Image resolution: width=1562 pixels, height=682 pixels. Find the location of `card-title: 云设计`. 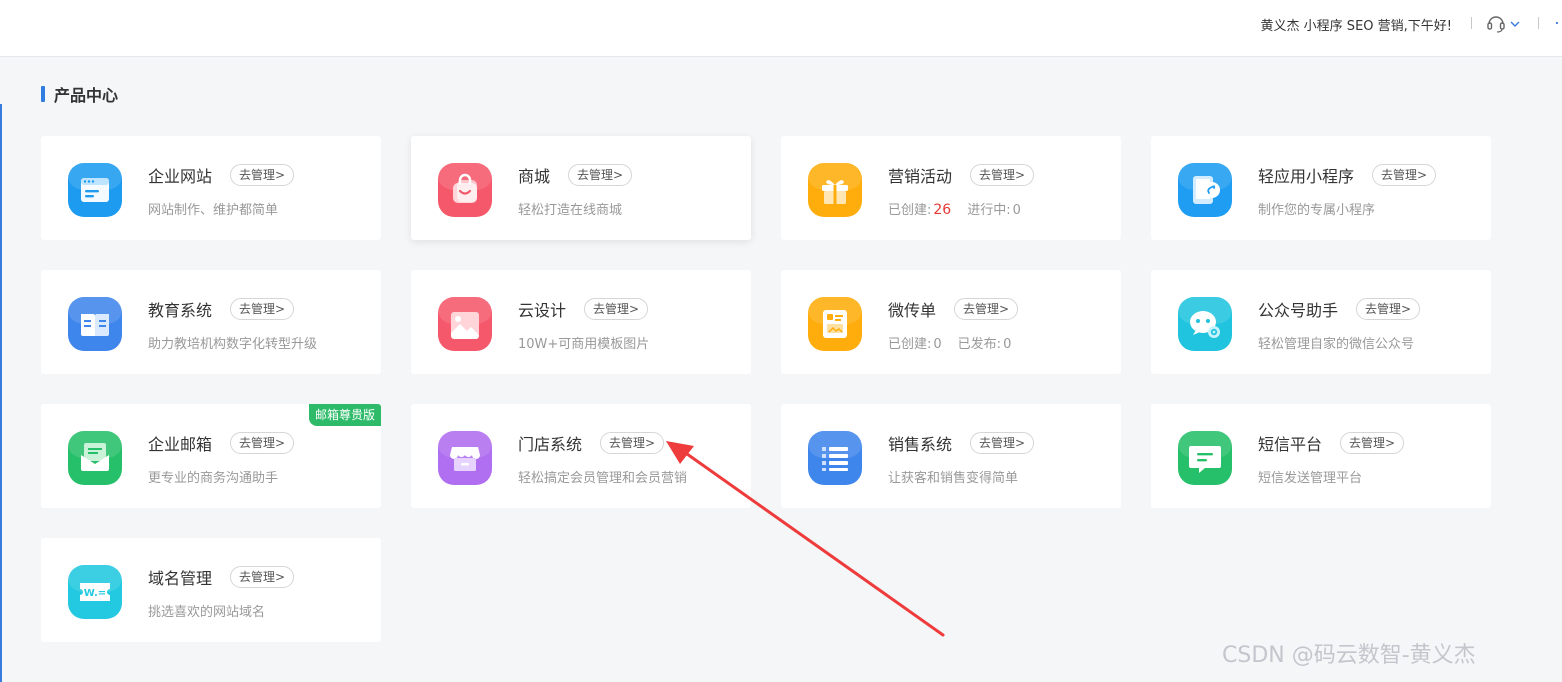

card-title: 云设计 is located at coordinates (542, 310).